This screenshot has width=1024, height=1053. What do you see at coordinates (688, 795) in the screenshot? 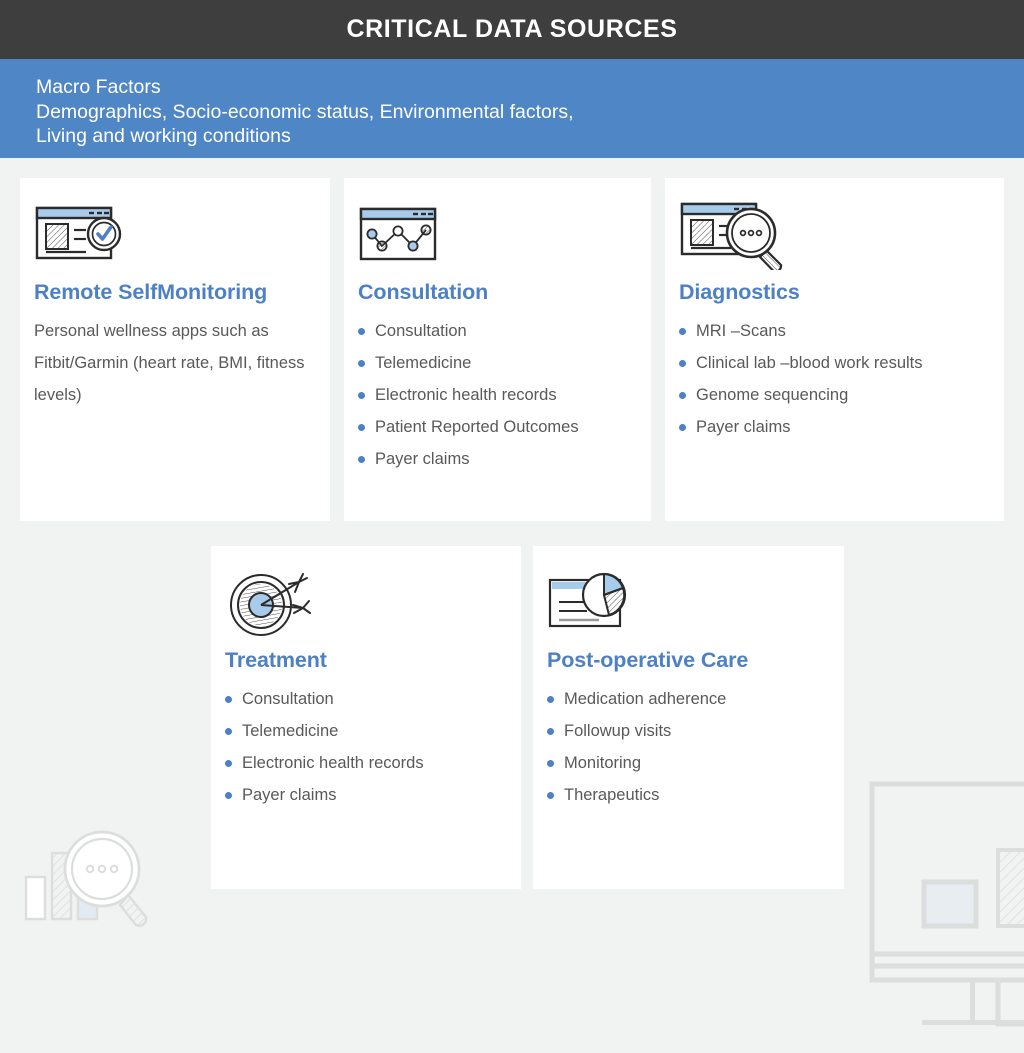
I see `list-item: Therapeutics` at bounding box center [688, 795].